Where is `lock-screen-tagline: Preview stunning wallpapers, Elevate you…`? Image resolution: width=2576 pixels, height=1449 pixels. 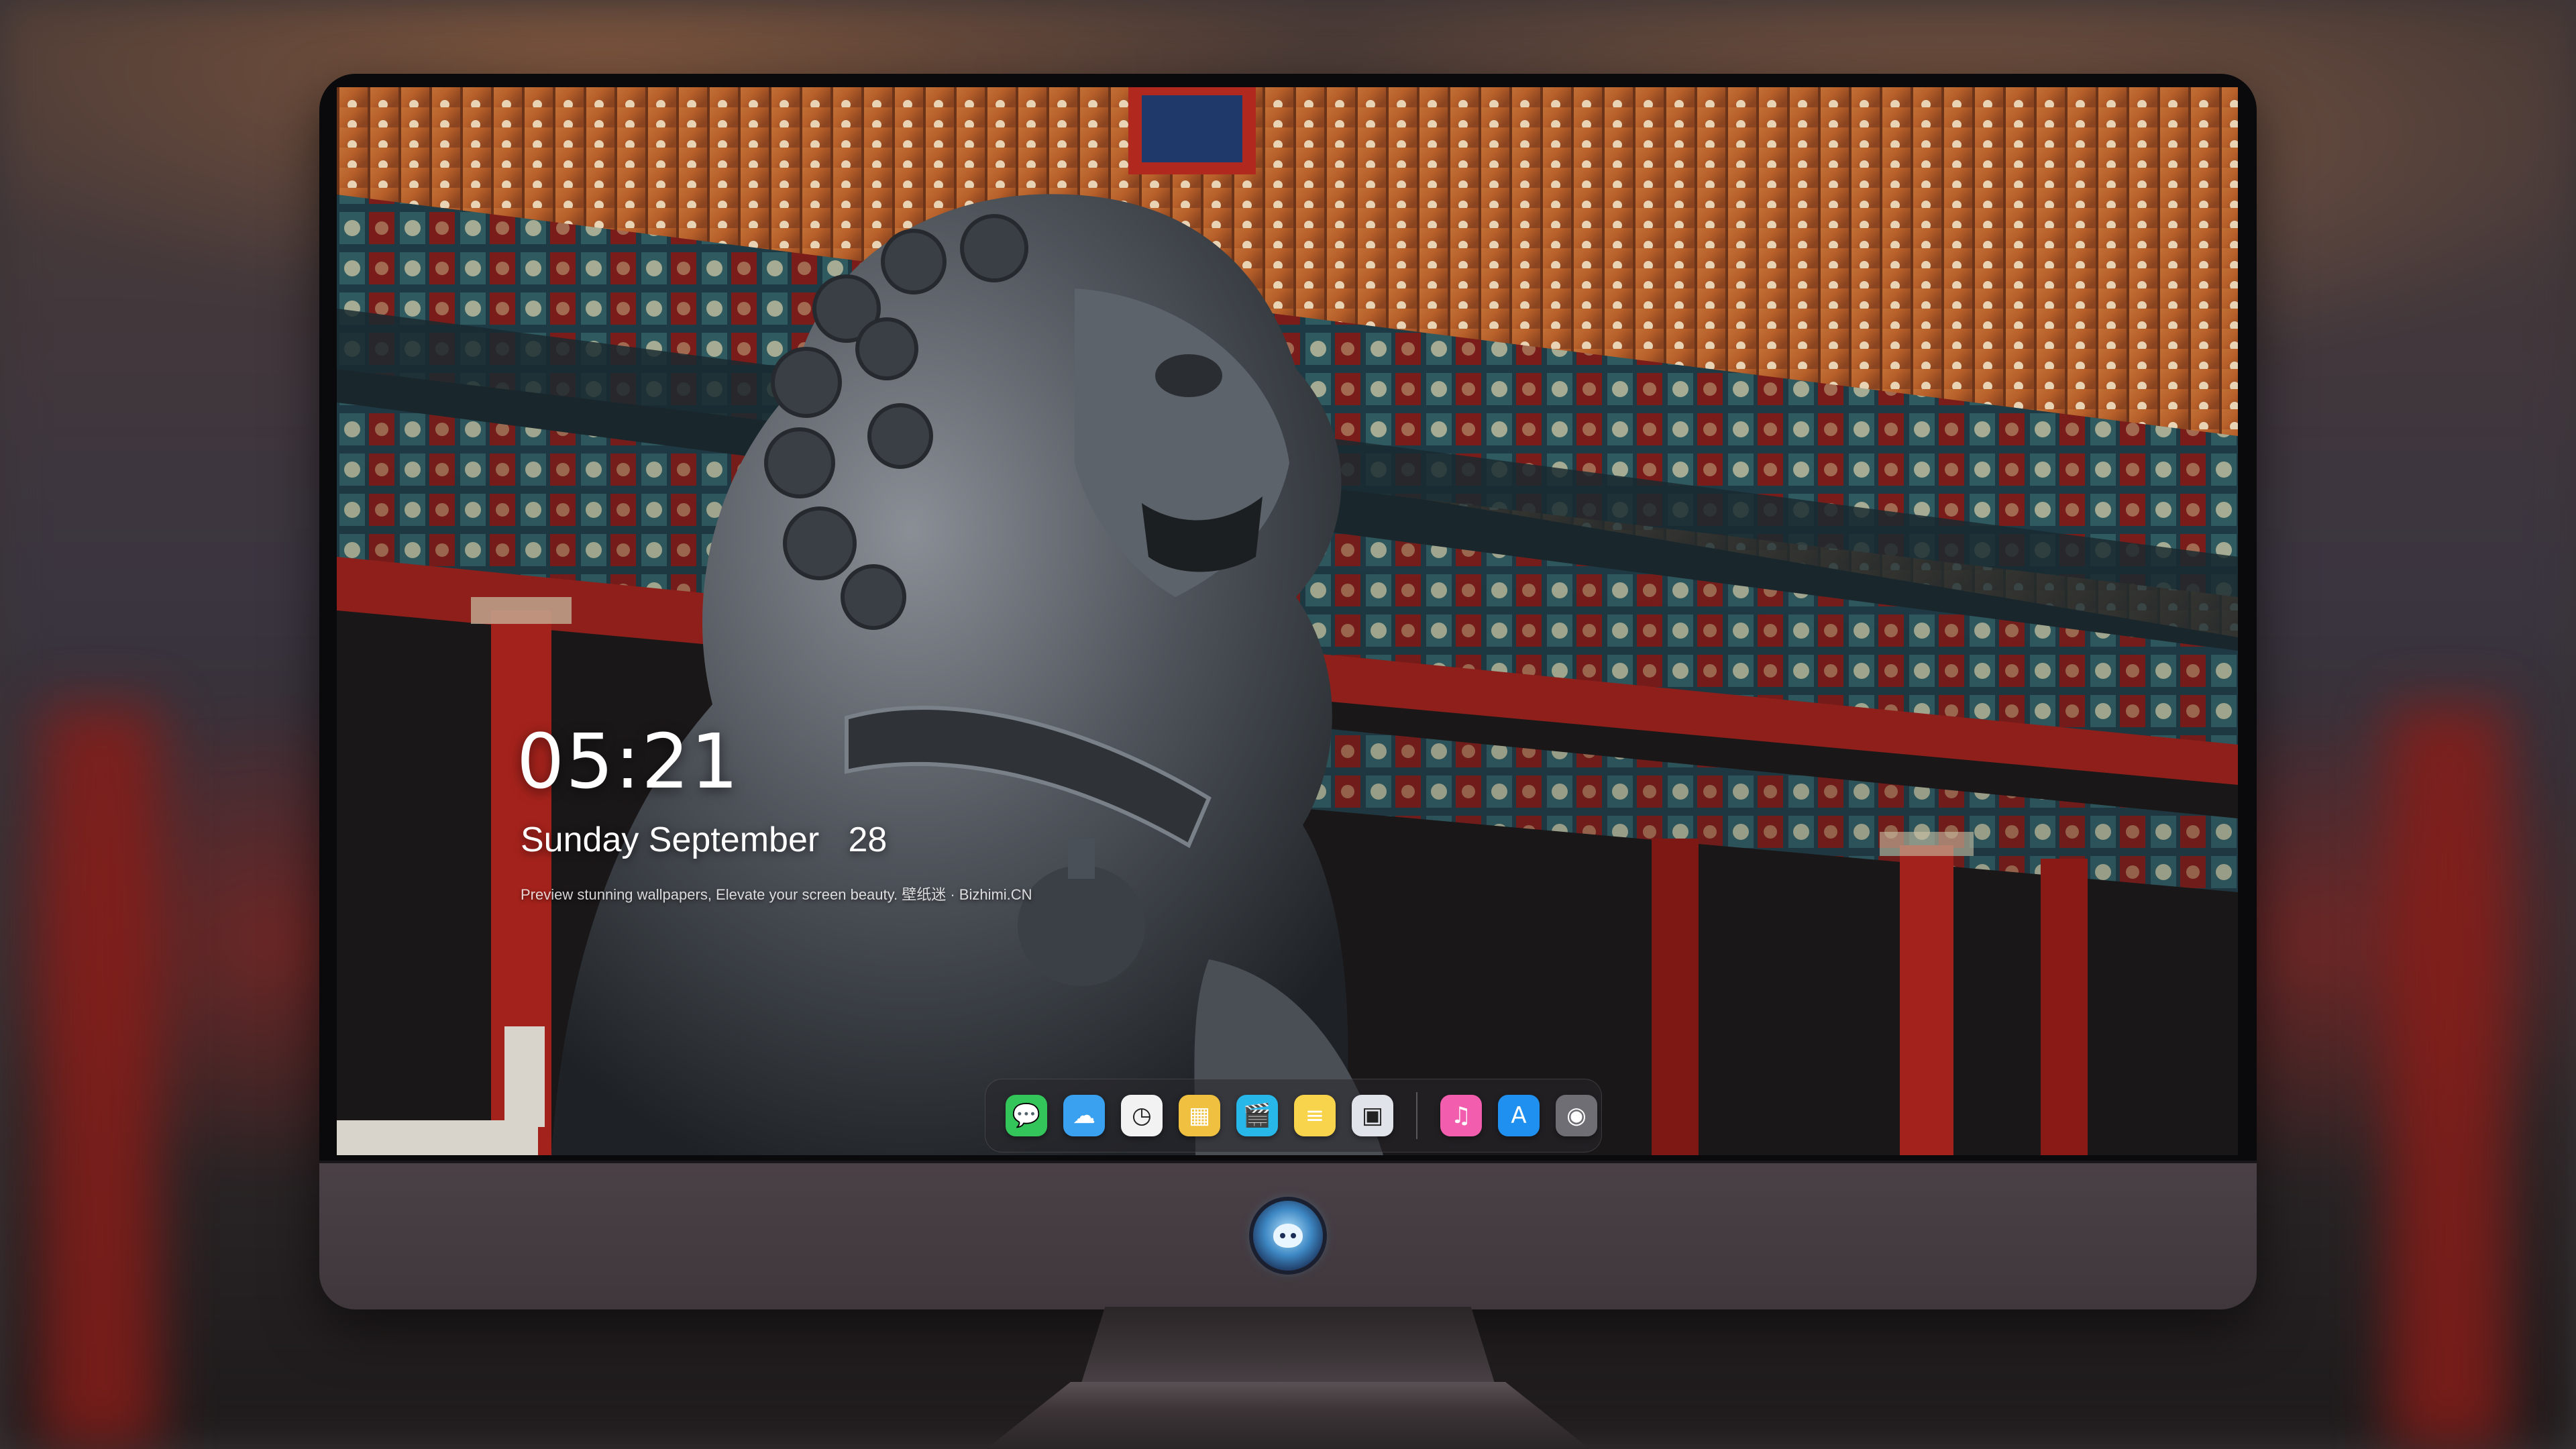 lock-screen-tagline: Preview stunning wallpapers, Elevate you… is located at coordinates (776, 894).